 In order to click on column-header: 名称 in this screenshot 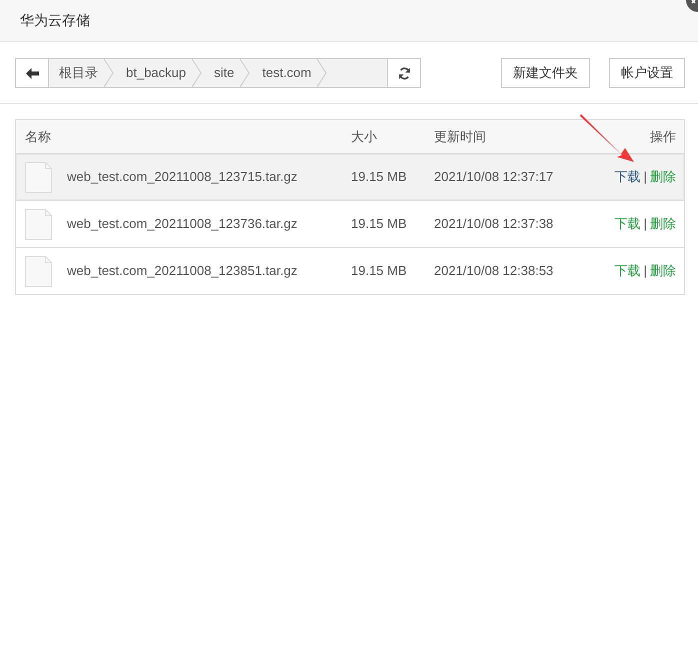, I will do `click(38, 137)`.